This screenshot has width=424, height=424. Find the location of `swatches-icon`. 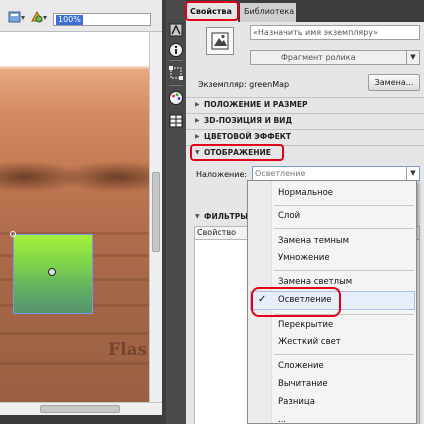

swatches-icon is located at coordinates (176, 98).